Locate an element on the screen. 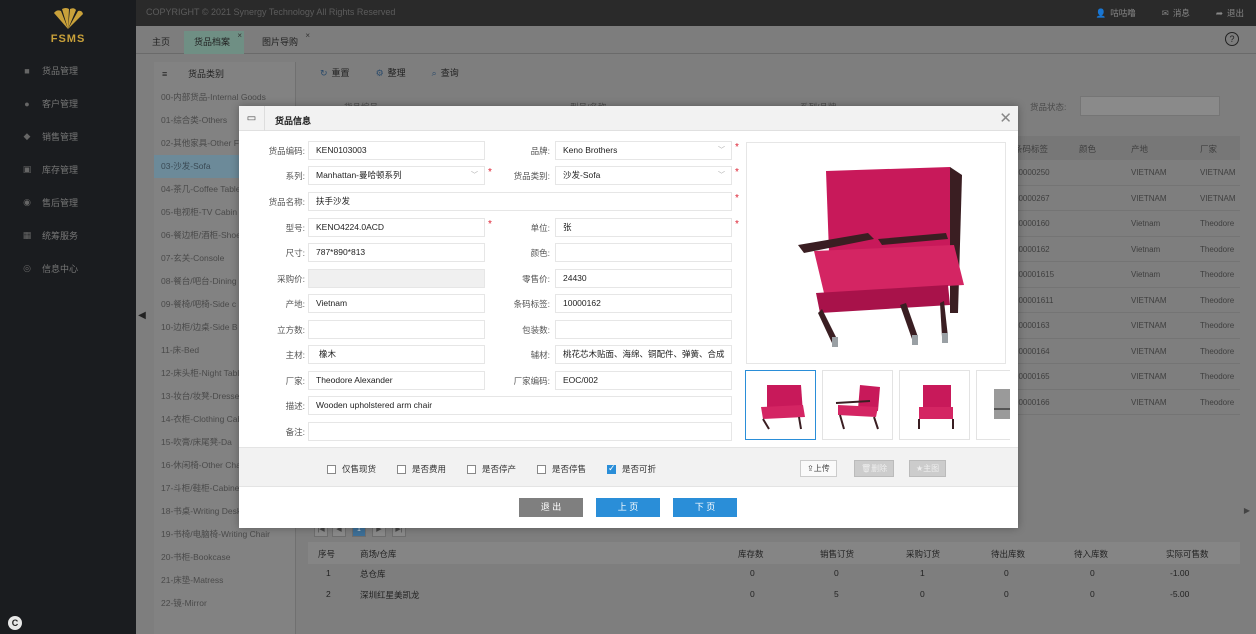 The image size is (1256, 634). purchase-price-field is located at coordinates (396, 278).